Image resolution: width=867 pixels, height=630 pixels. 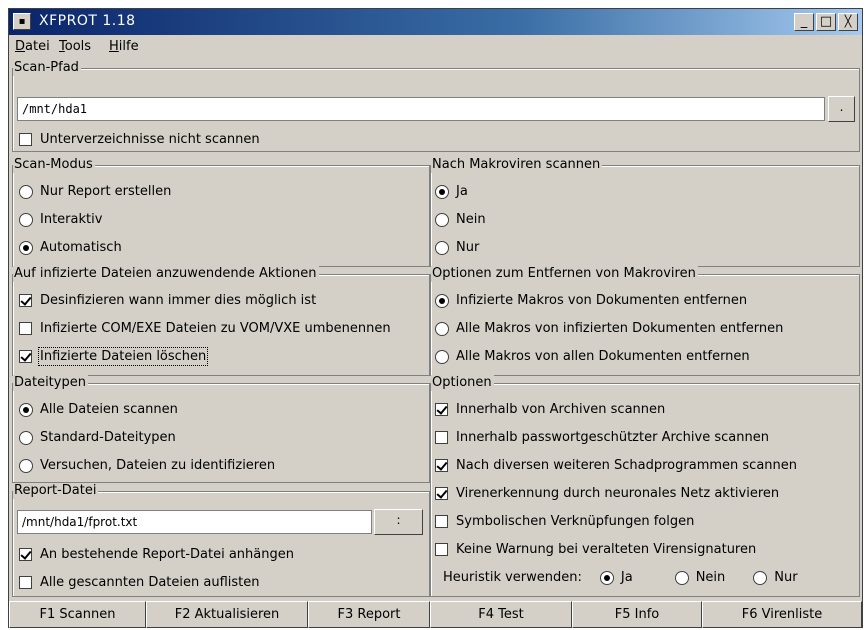 What do you see at coordinates (139, 139) in the screenshot?
I see `no-subdirs-checkbox: Unterverzeichnisse nicht scannen` at bounding box center [139, 139].